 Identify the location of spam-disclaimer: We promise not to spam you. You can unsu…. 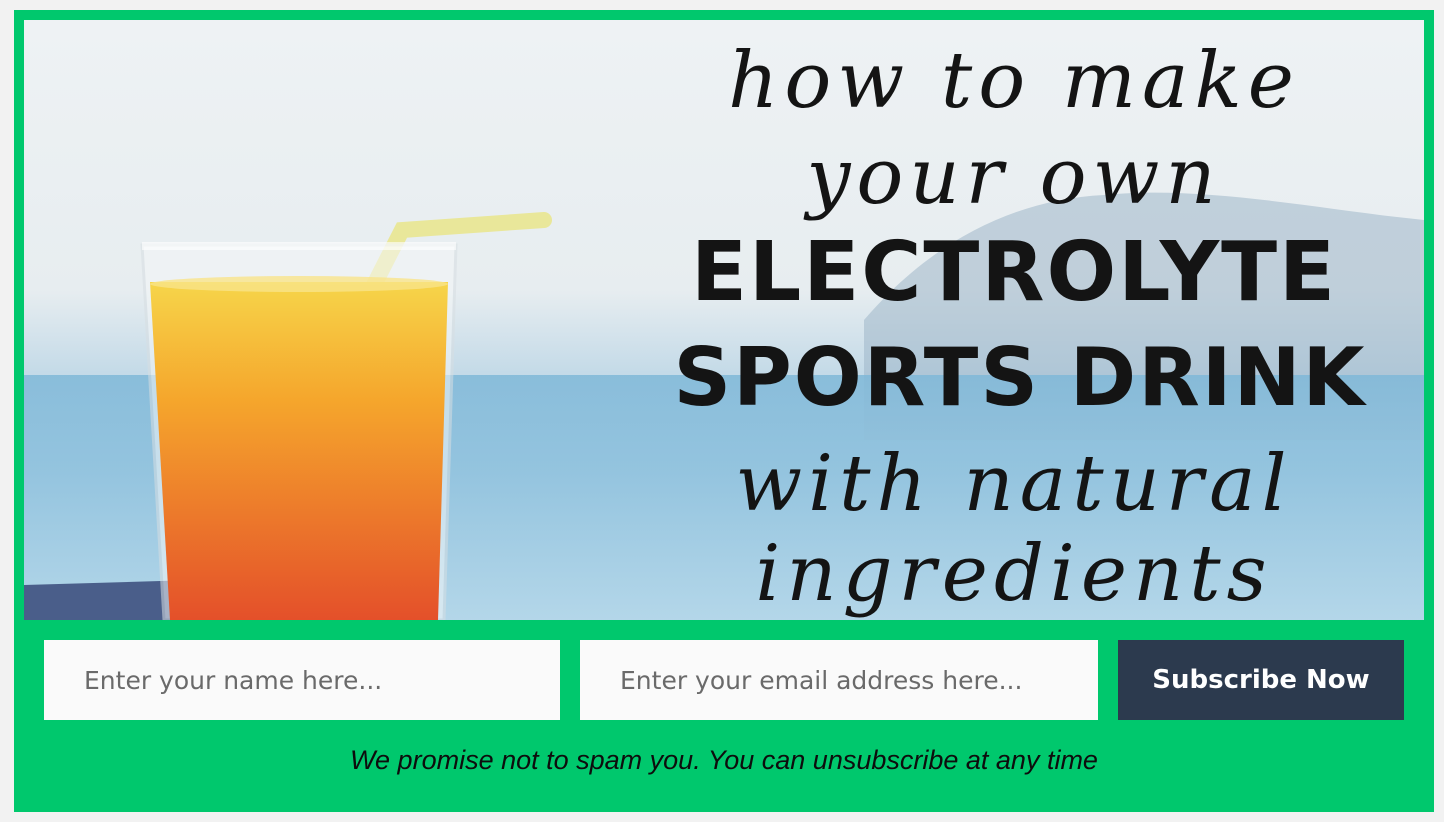
(724, 760).